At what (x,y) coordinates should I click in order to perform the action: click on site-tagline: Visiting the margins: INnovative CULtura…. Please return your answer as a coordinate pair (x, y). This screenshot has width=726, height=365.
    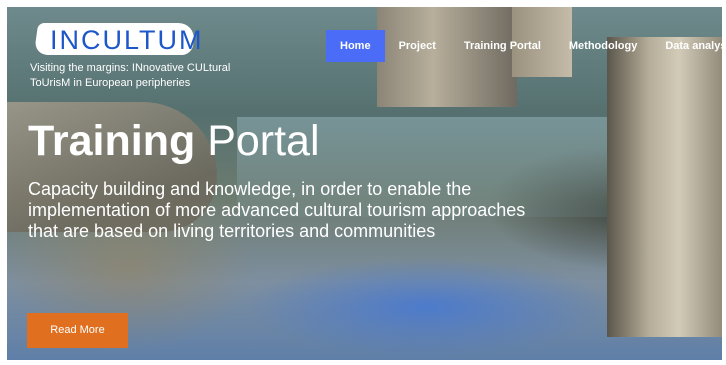
    Looking at the image, I should click on (130, 75).